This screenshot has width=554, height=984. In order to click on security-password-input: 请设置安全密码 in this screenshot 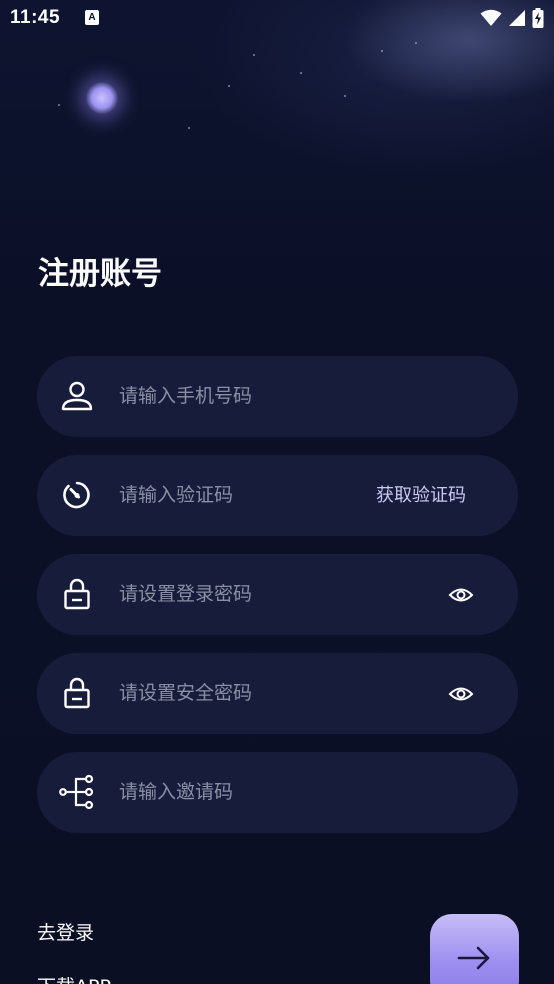, I will do `click(185, 693)`.